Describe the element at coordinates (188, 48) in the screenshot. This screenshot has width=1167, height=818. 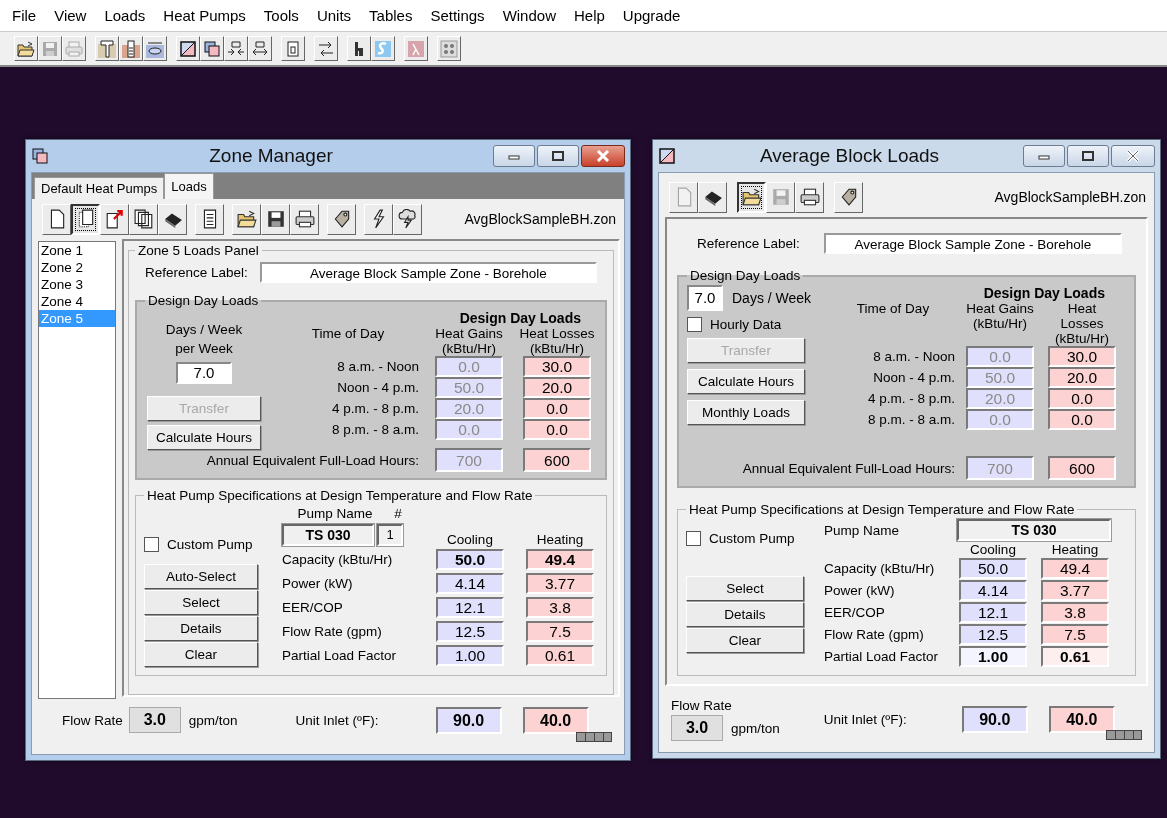
I see `split-square-icon` at that location.